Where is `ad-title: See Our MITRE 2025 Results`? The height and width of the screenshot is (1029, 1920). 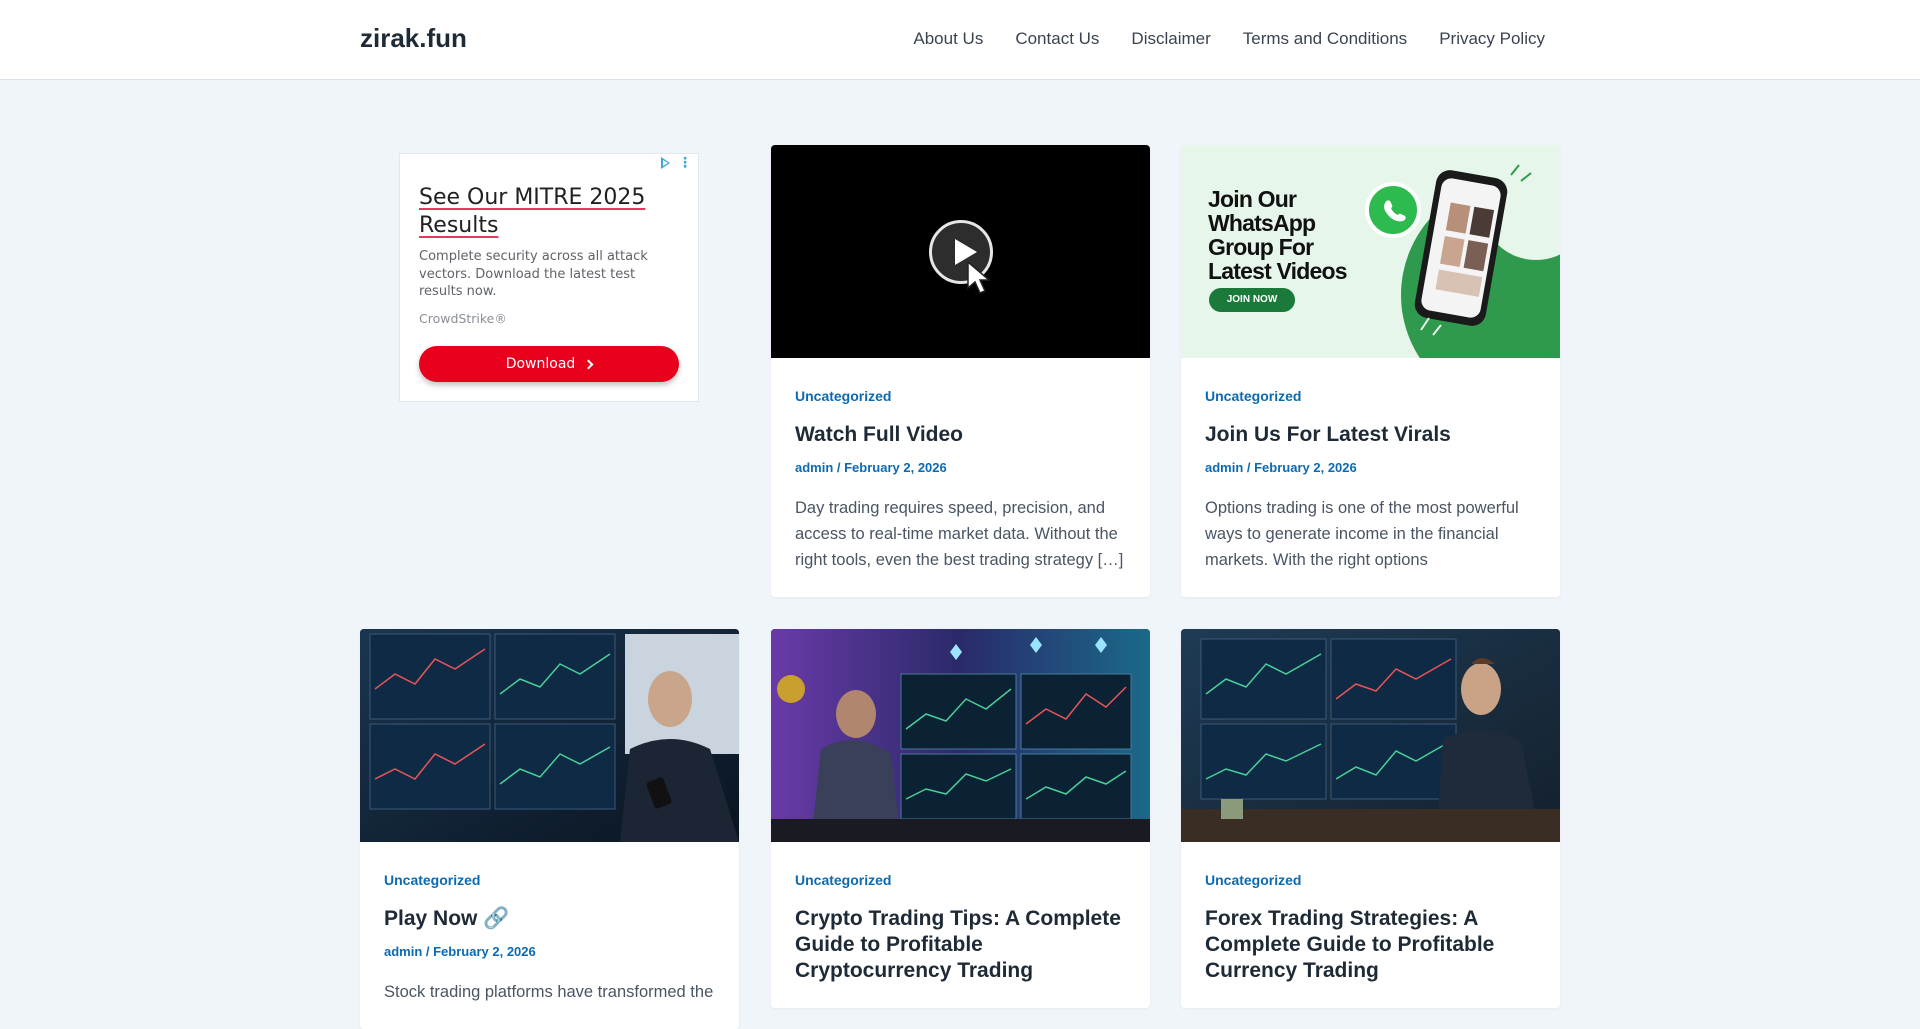 ad-title: See Our MITRE 2025 Results is located at coordinates (549, 212).